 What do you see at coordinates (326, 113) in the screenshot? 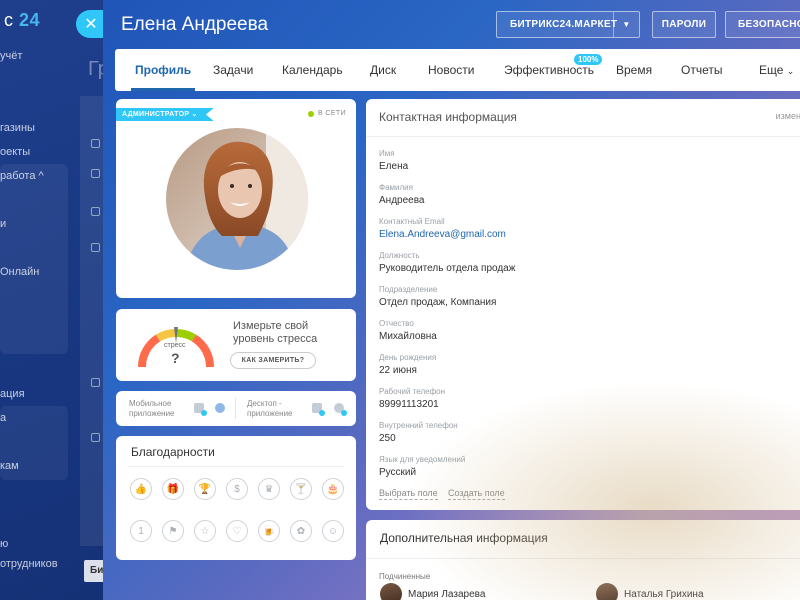
I see `online-status: В СЕТИ` at bounding box center [326, 113].